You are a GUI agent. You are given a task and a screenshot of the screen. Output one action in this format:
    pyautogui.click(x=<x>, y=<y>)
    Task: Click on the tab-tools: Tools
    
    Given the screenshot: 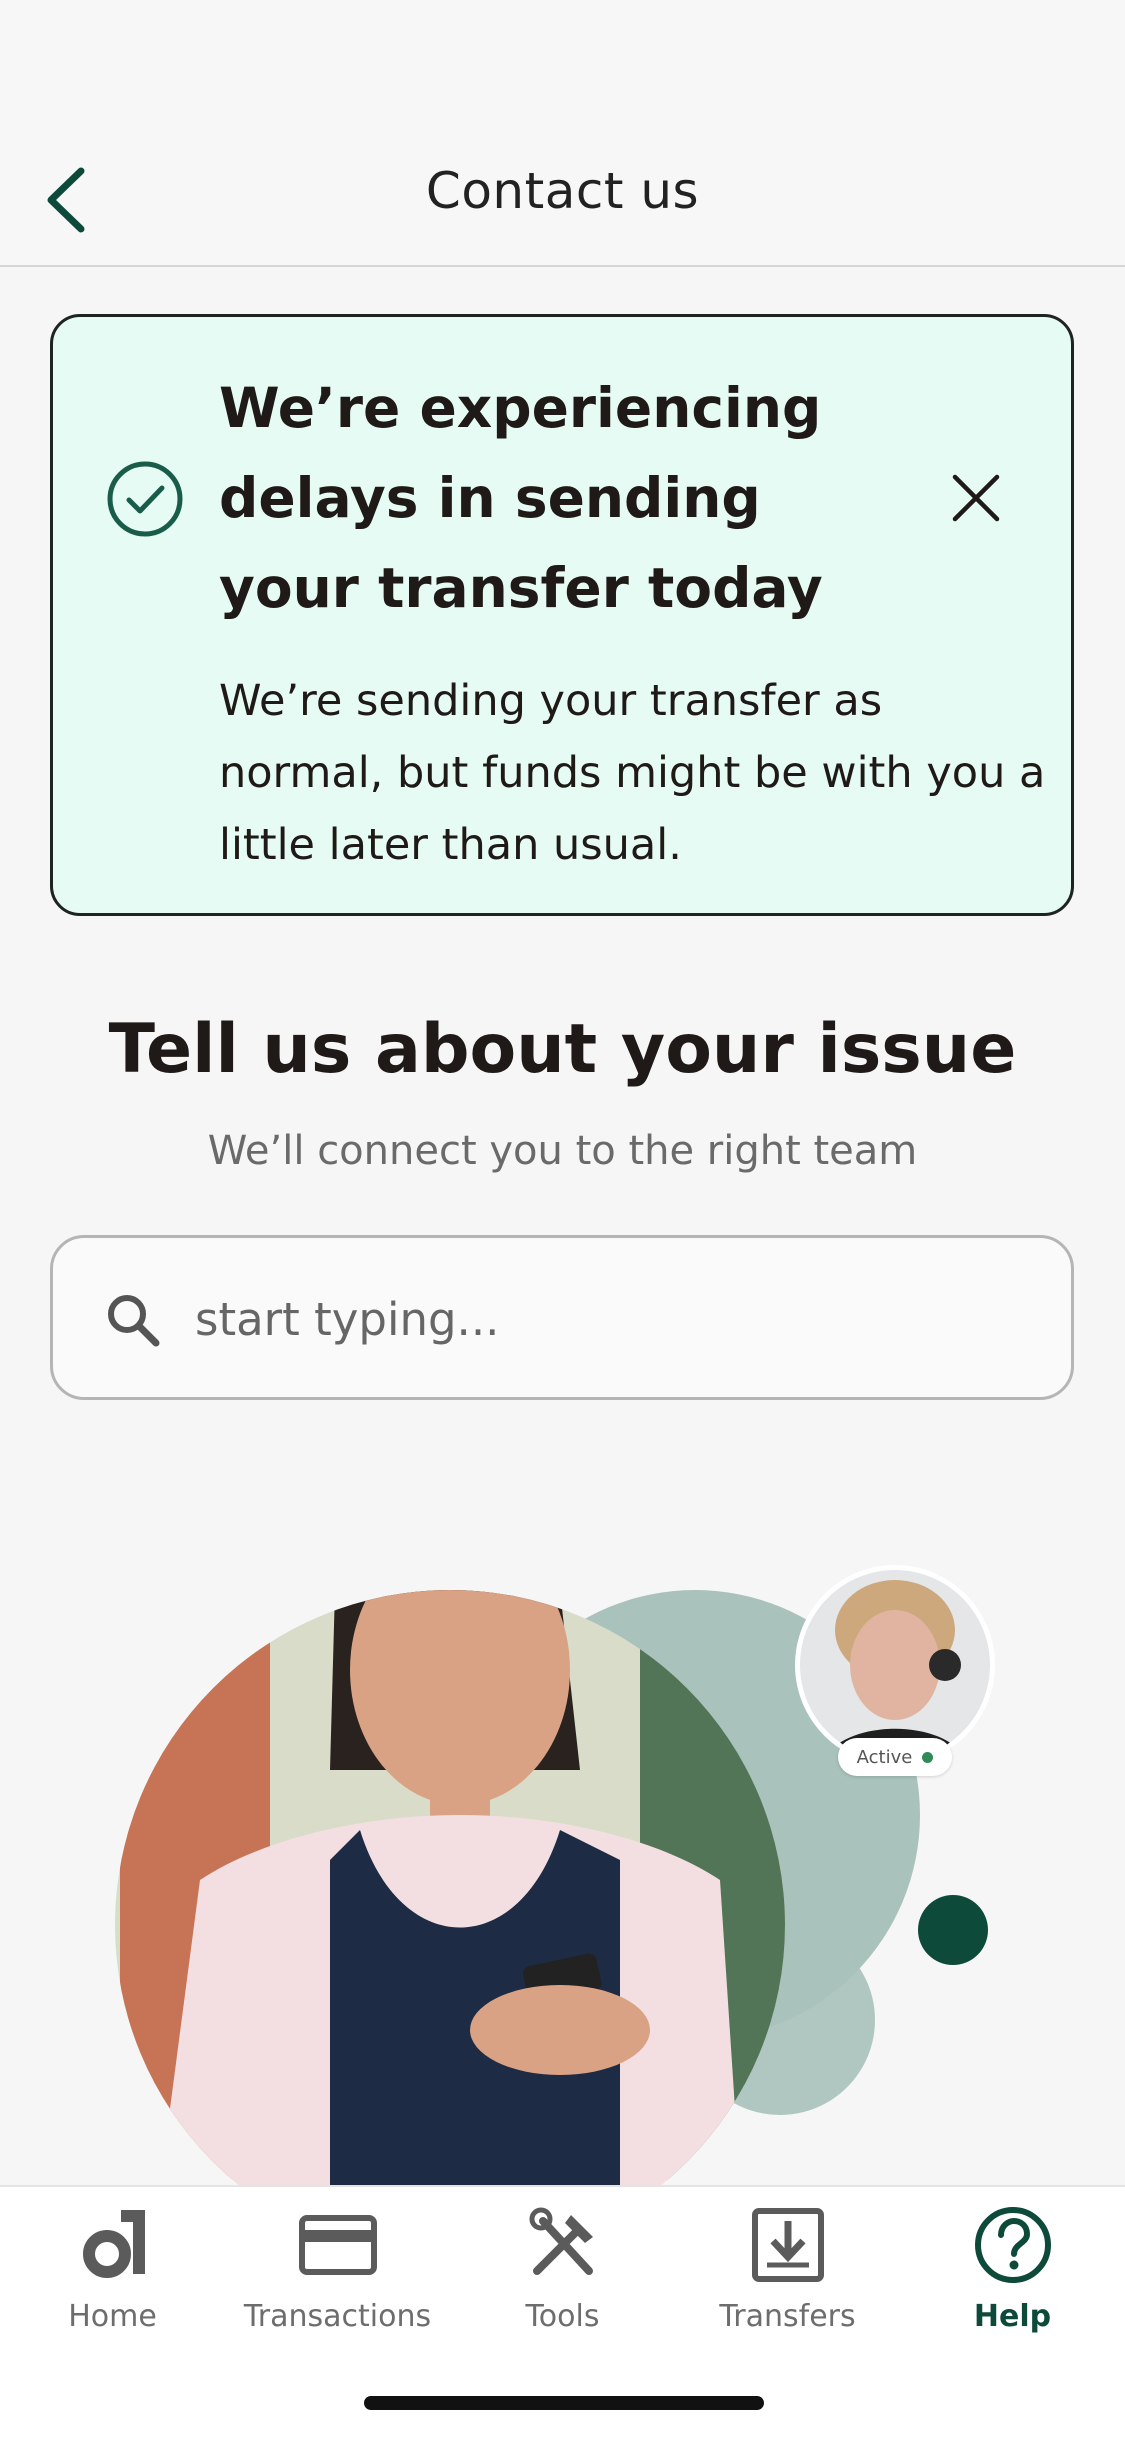 What is the action you would take?
    pyautogui.click(x=562, y=2280)
    